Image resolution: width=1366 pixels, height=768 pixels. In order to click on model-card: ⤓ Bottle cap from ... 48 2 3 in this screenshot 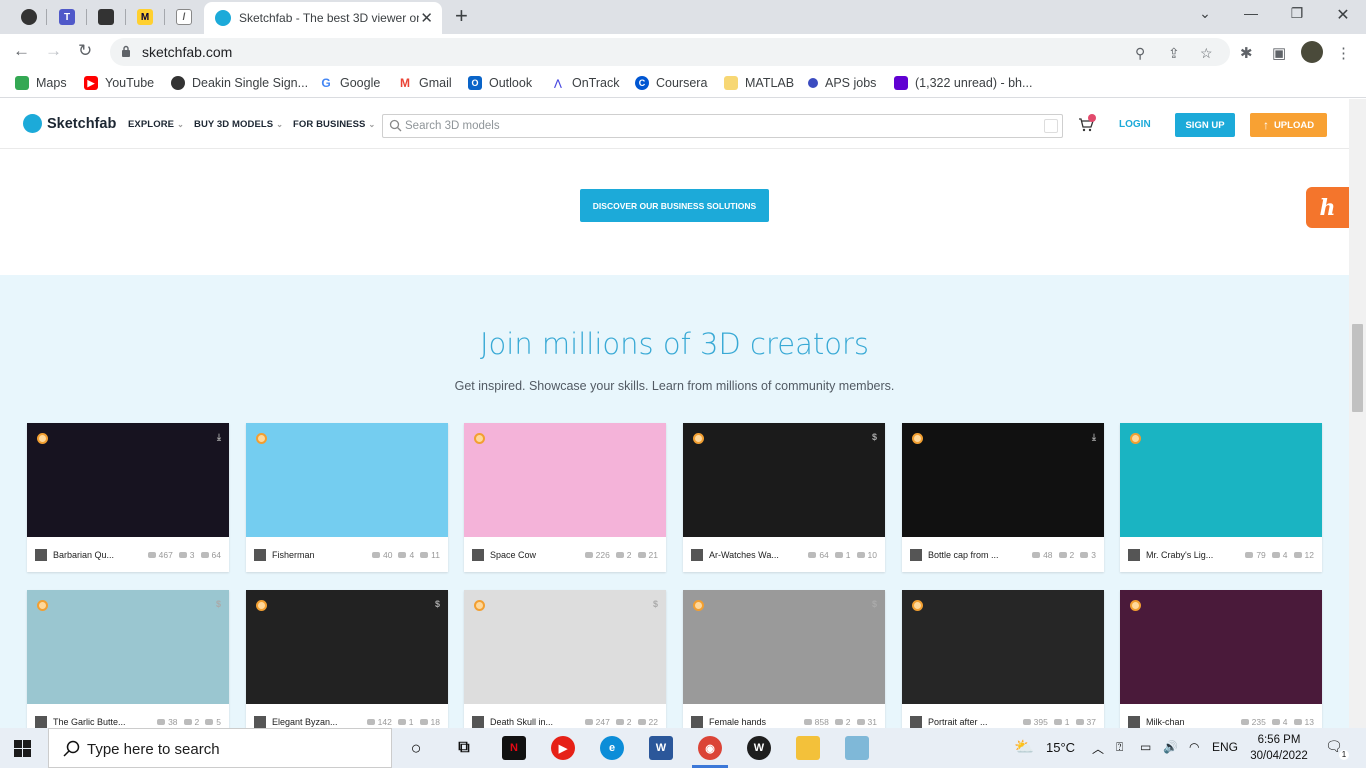, I will do `click(1003, 497)`.